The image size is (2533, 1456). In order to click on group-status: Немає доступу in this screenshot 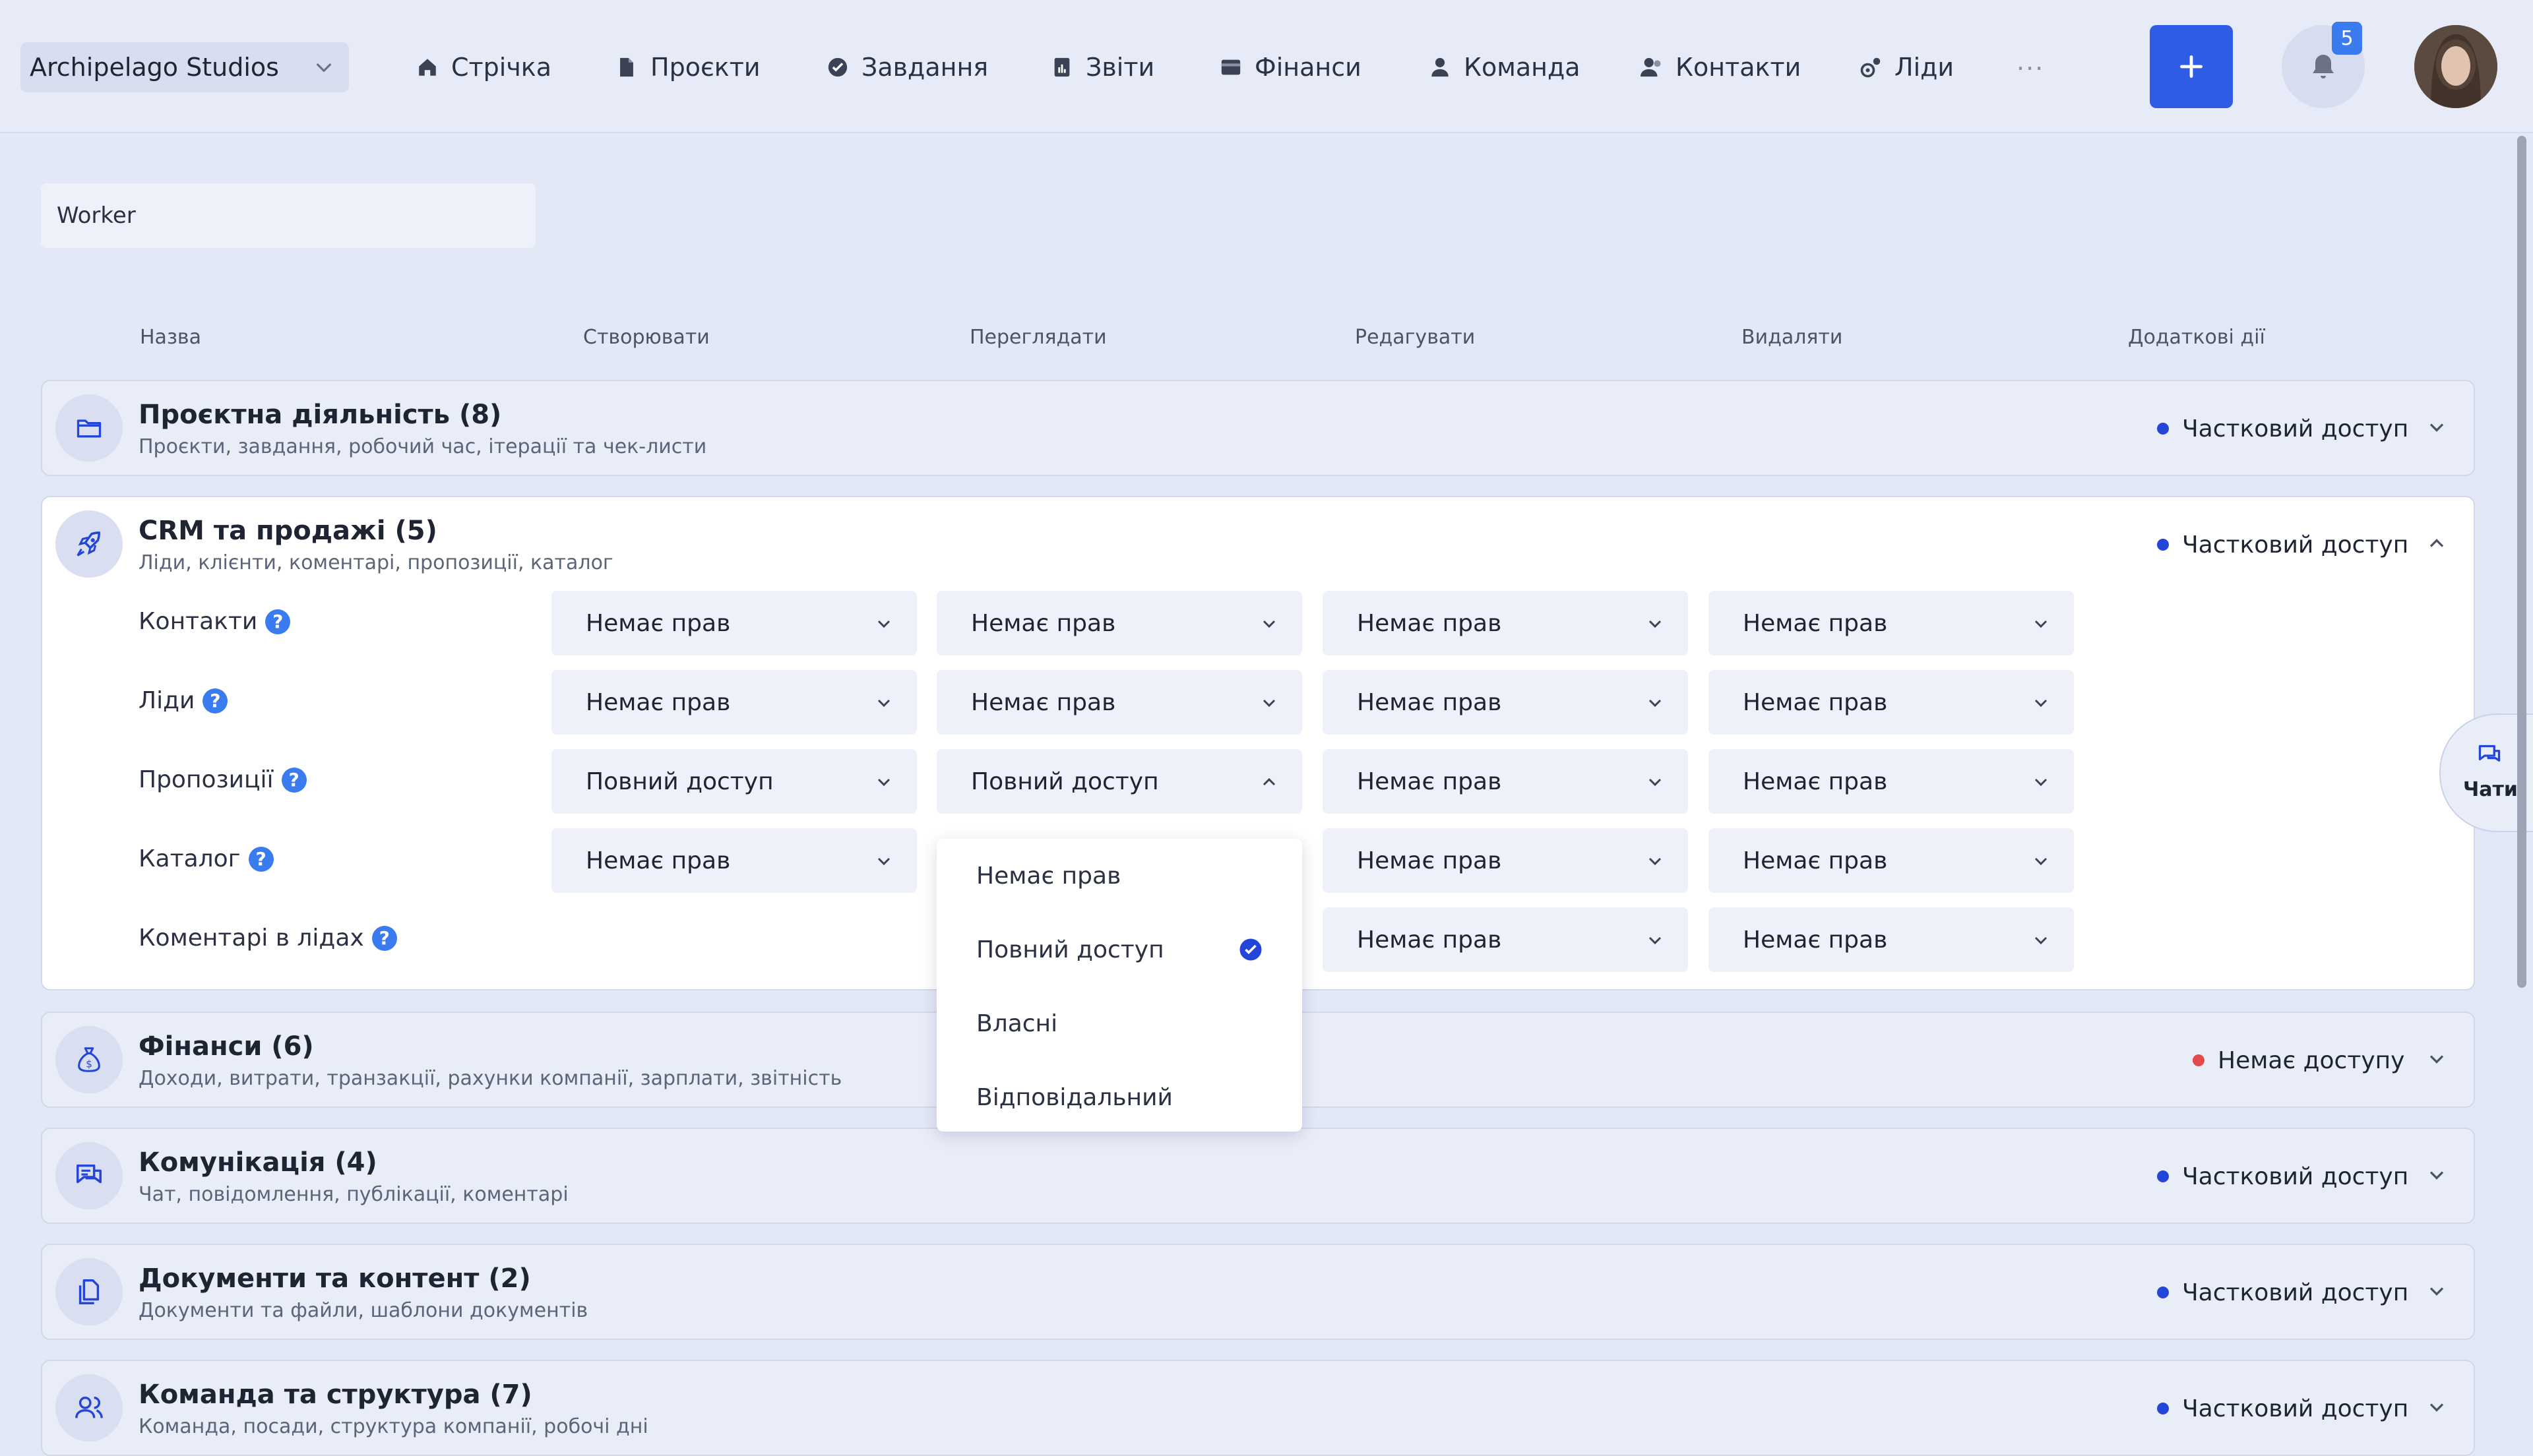, I will do `click(2298, 1060)`.